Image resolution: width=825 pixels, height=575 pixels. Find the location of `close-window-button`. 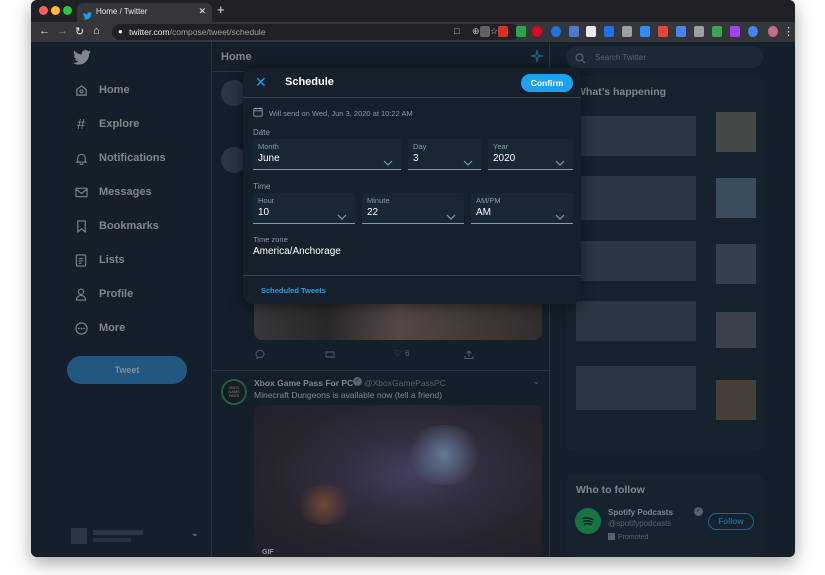

close-window-button is located at coordinates (43, 10).